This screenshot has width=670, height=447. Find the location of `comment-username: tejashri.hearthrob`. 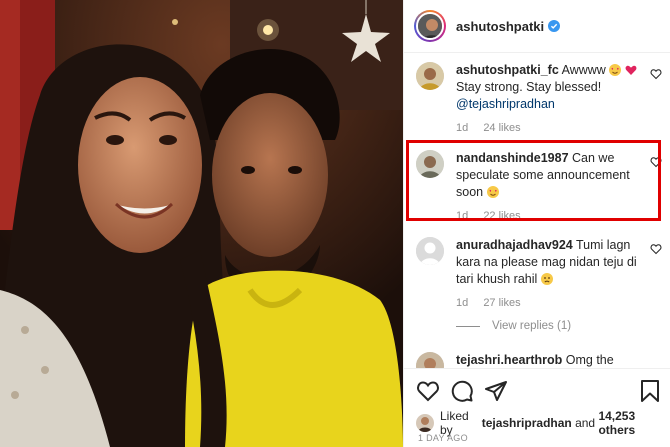

comment-username: tejashri.hearthrob is located at coordinates (509, 360).